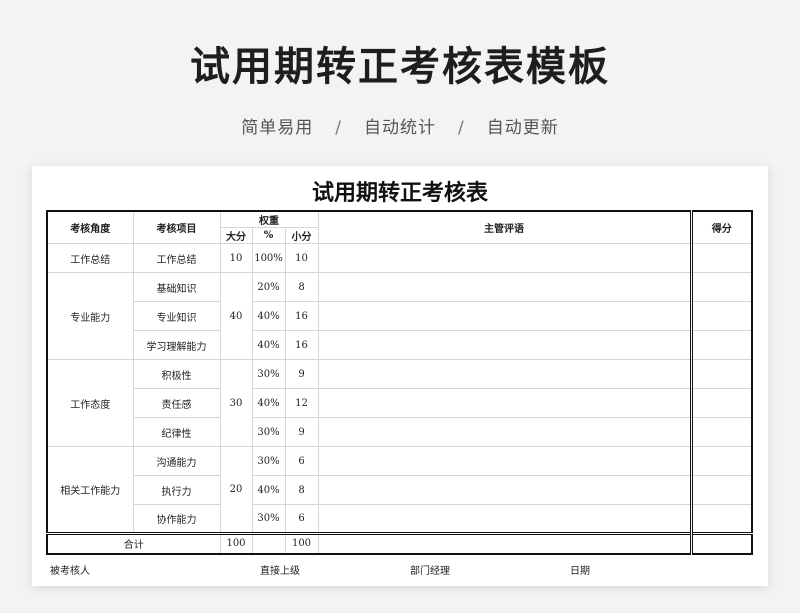 The image size is (800, 613). Describe the element at coordinates (236, 235) in the screenshot. I see `header-big: 大分` at that location.